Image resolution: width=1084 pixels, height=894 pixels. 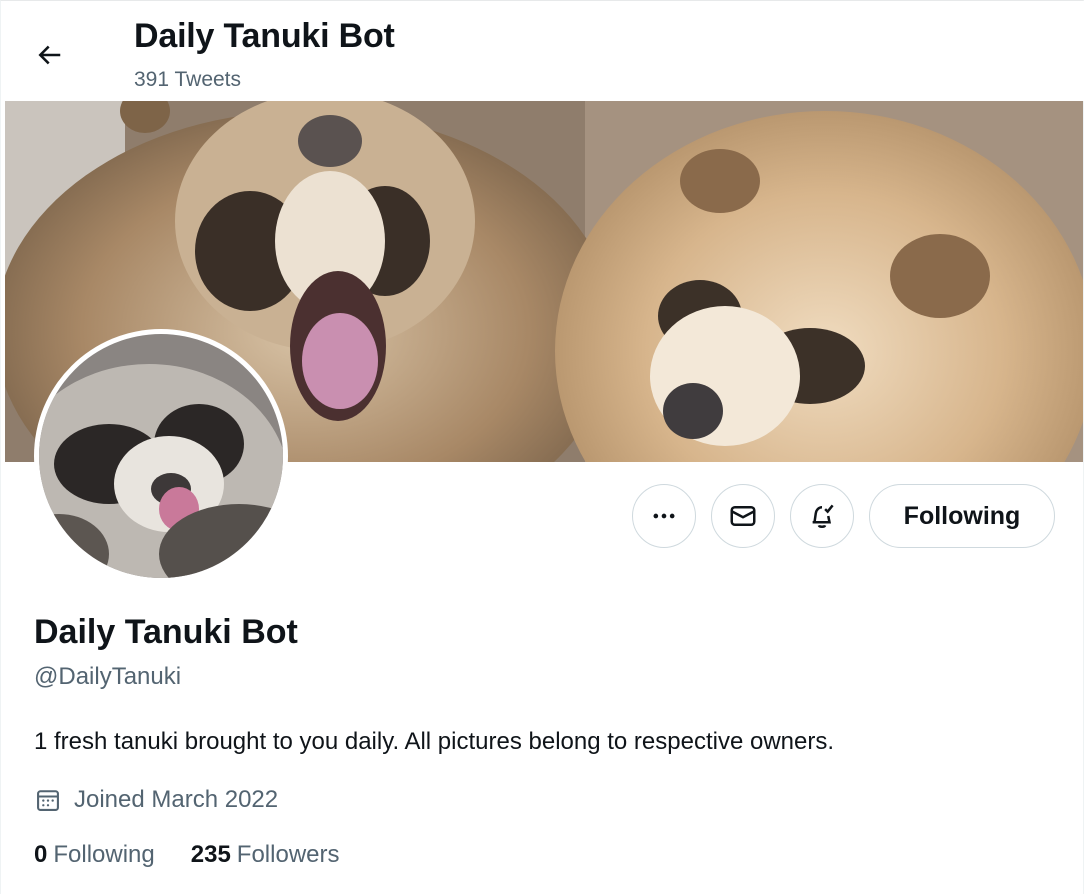 I want to click on following-count: 0, so click(x=41, y=854).